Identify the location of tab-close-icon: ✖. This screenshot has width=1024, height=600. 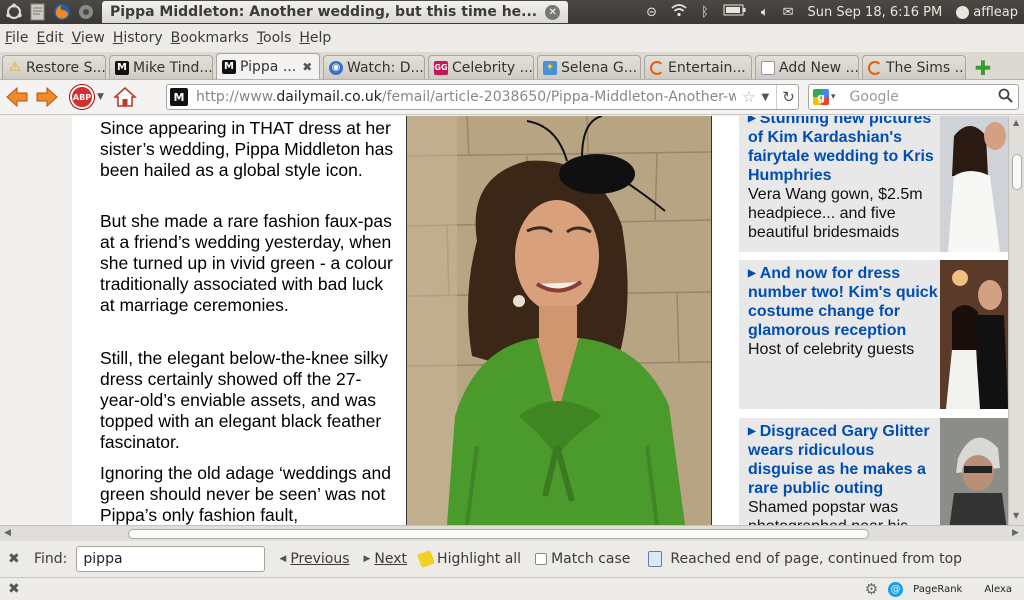
(307, 67).